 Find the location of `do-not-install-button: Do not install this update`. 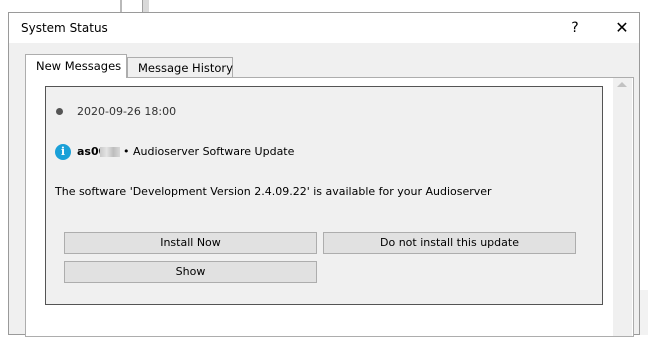

do-not-install-button: Do not install this update is located at coordinates (449, 243).